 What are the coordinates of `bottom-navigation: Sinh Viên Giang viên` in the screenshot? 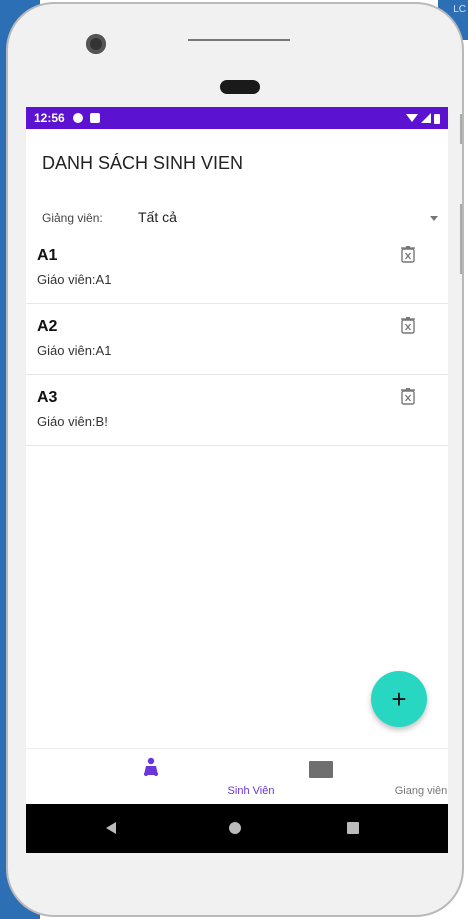 It's located at (237, 776).